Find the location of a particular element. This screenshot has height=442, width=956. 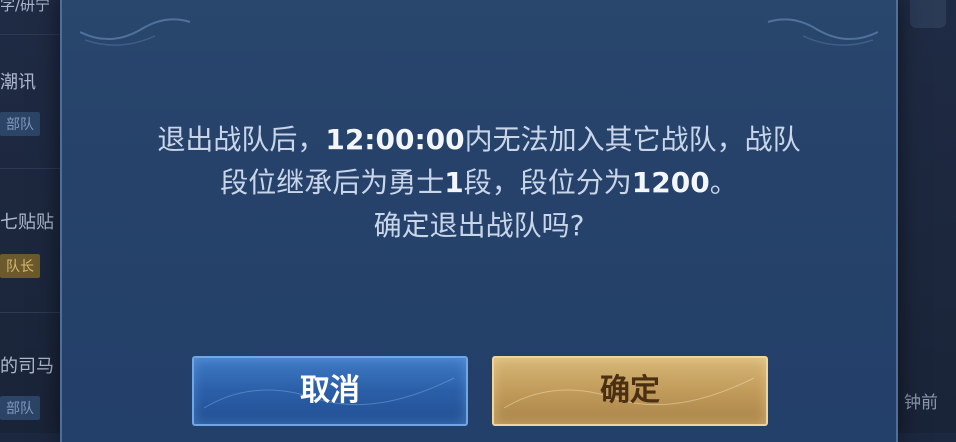

cooldown-timer: 12:00:00 is located at coordinates (395, 139).